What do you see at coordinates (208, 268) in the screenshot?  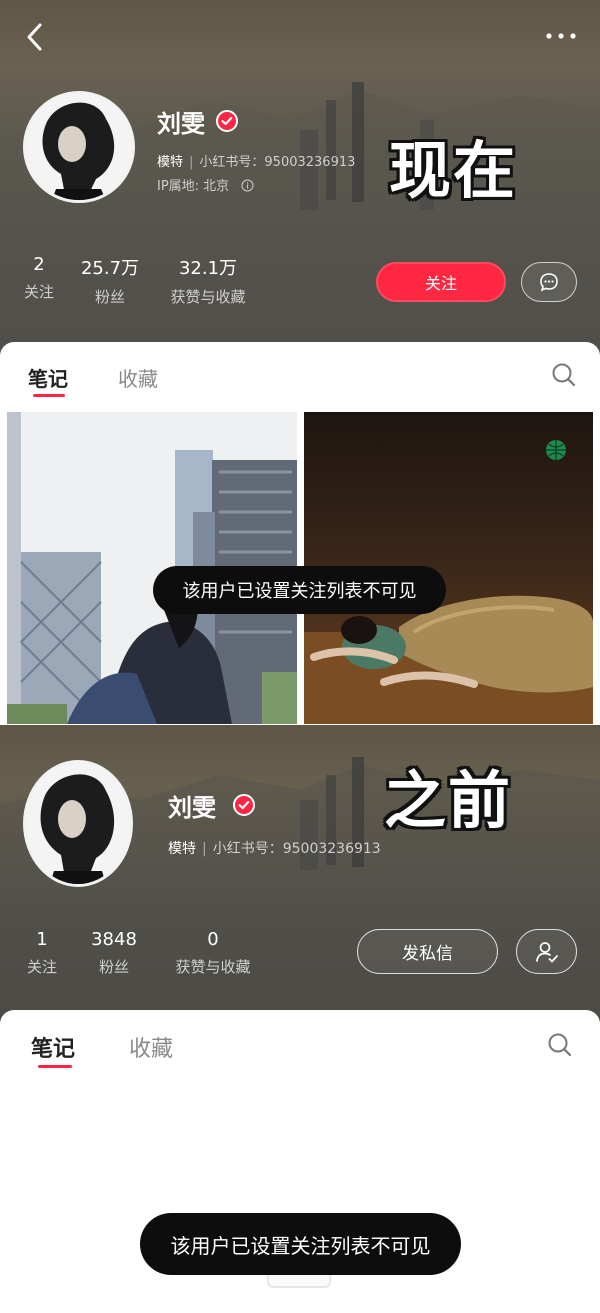 I see `stat-value: 32.1万` at bounding box center [208, 268].